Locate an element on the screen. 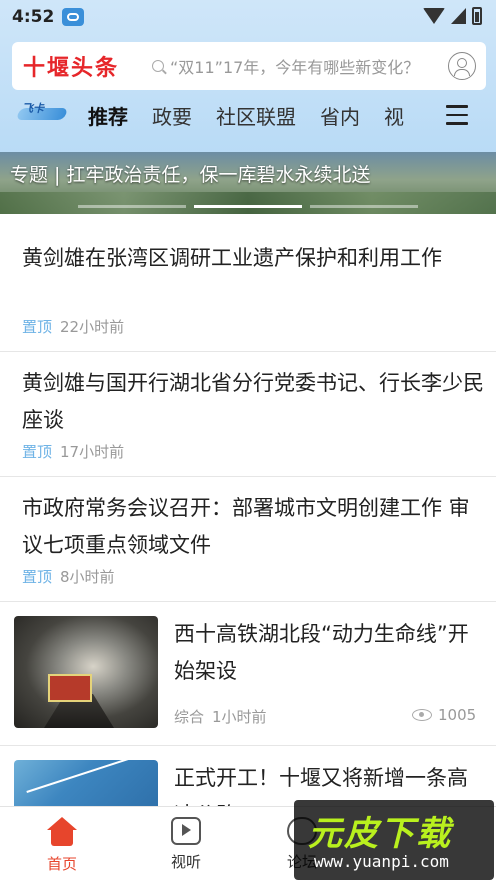 The height and width of the screenshot is (882, 496). carousel-dot-active is located at coordinates (248, 206).